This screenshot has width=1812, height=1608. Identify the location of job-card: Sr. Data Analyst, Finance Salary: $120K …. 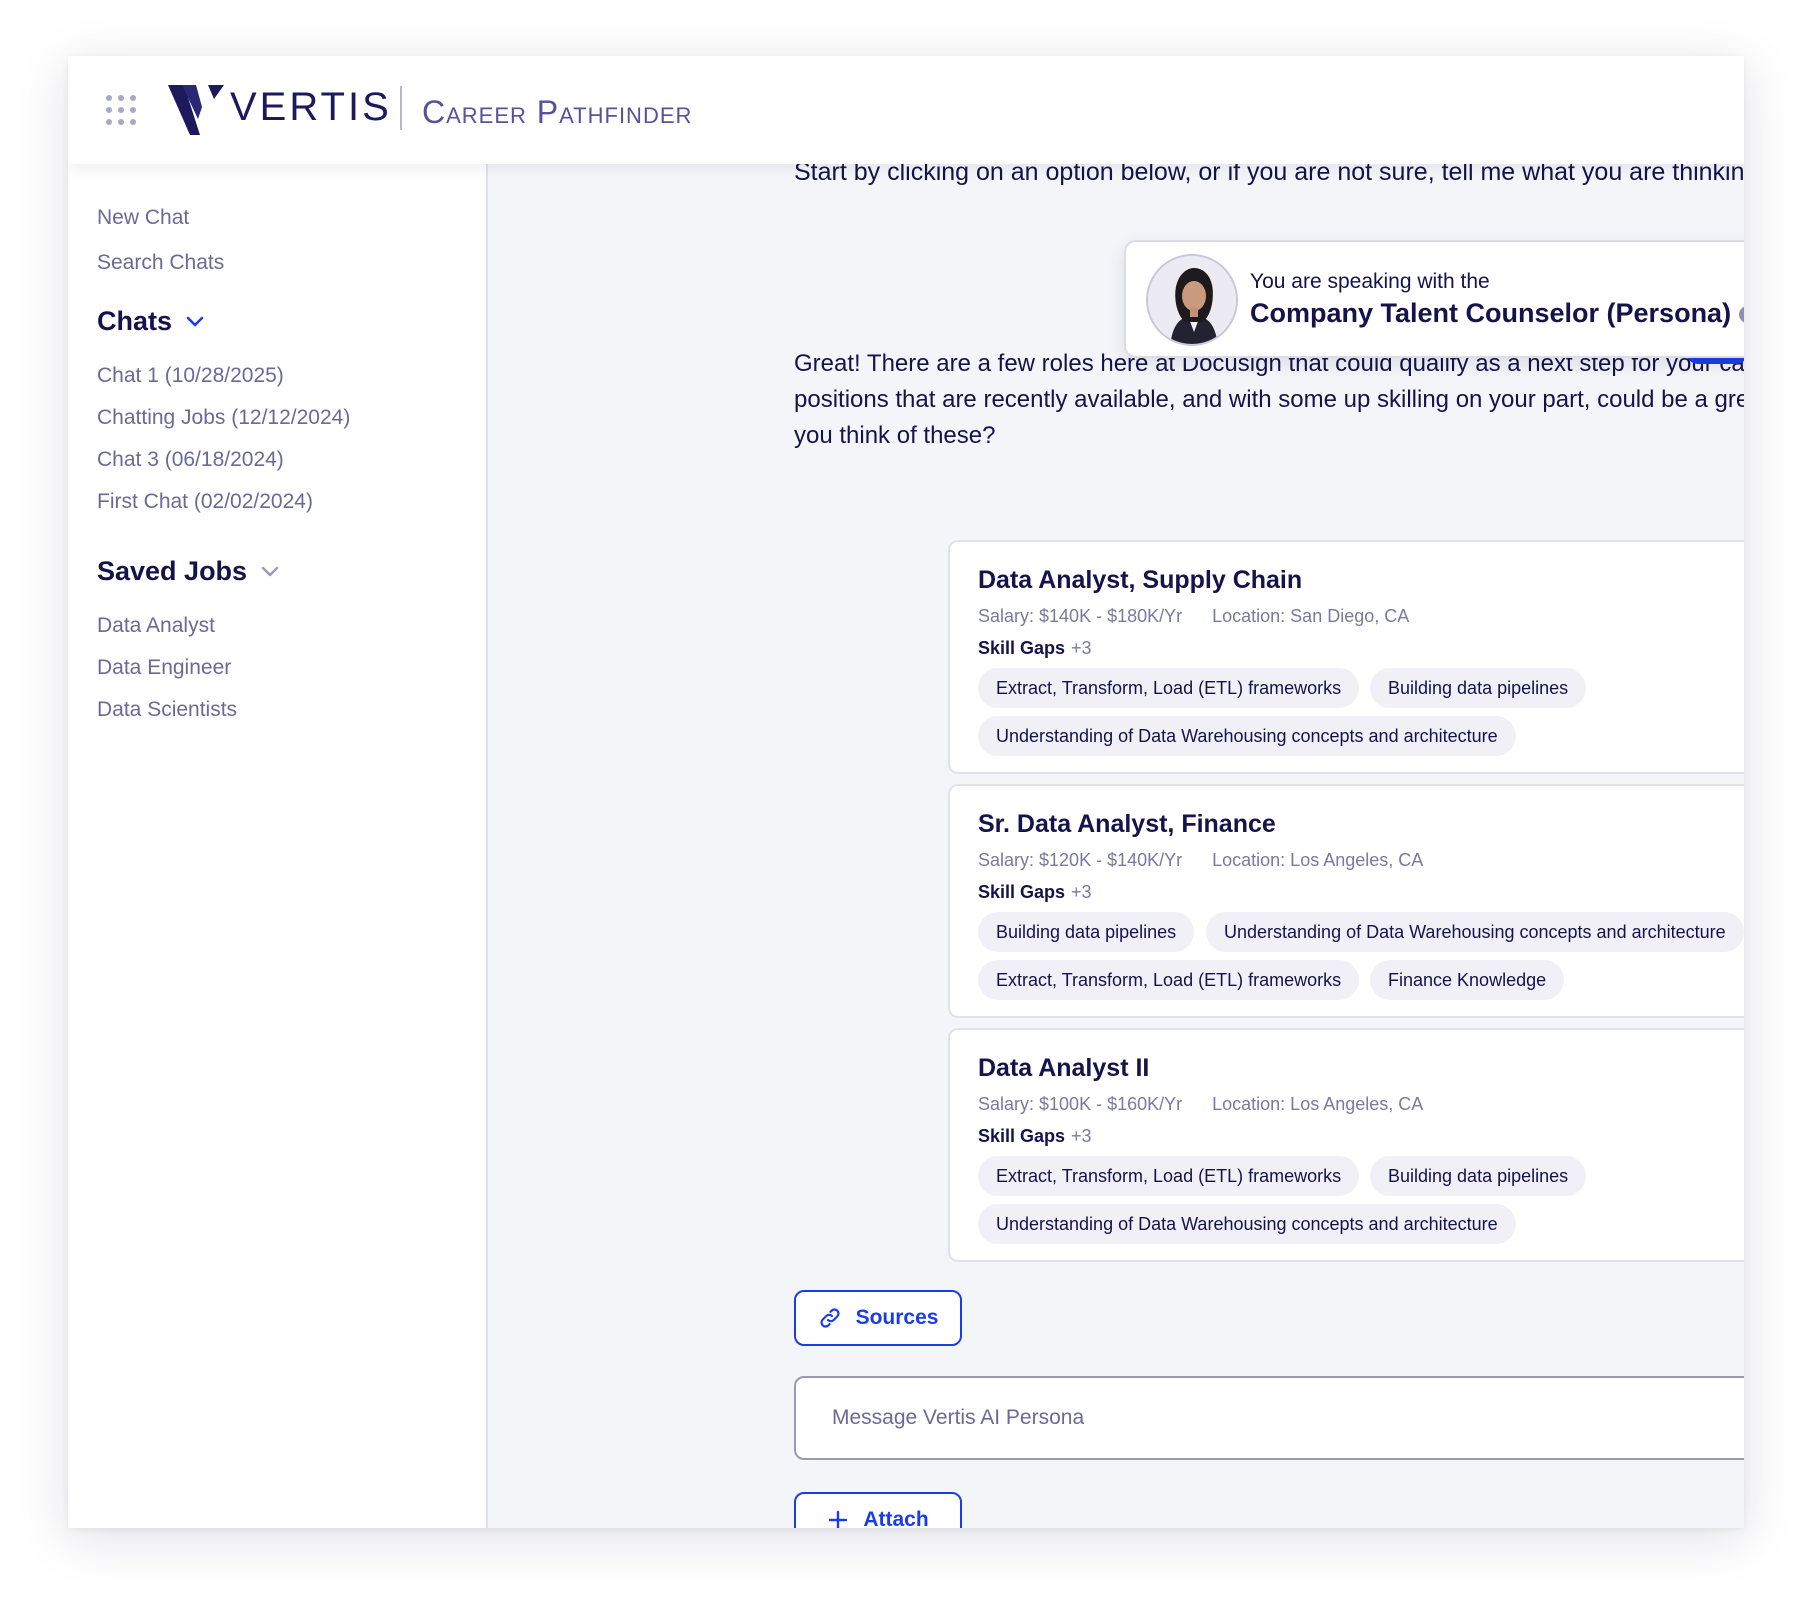
(1346, 901).